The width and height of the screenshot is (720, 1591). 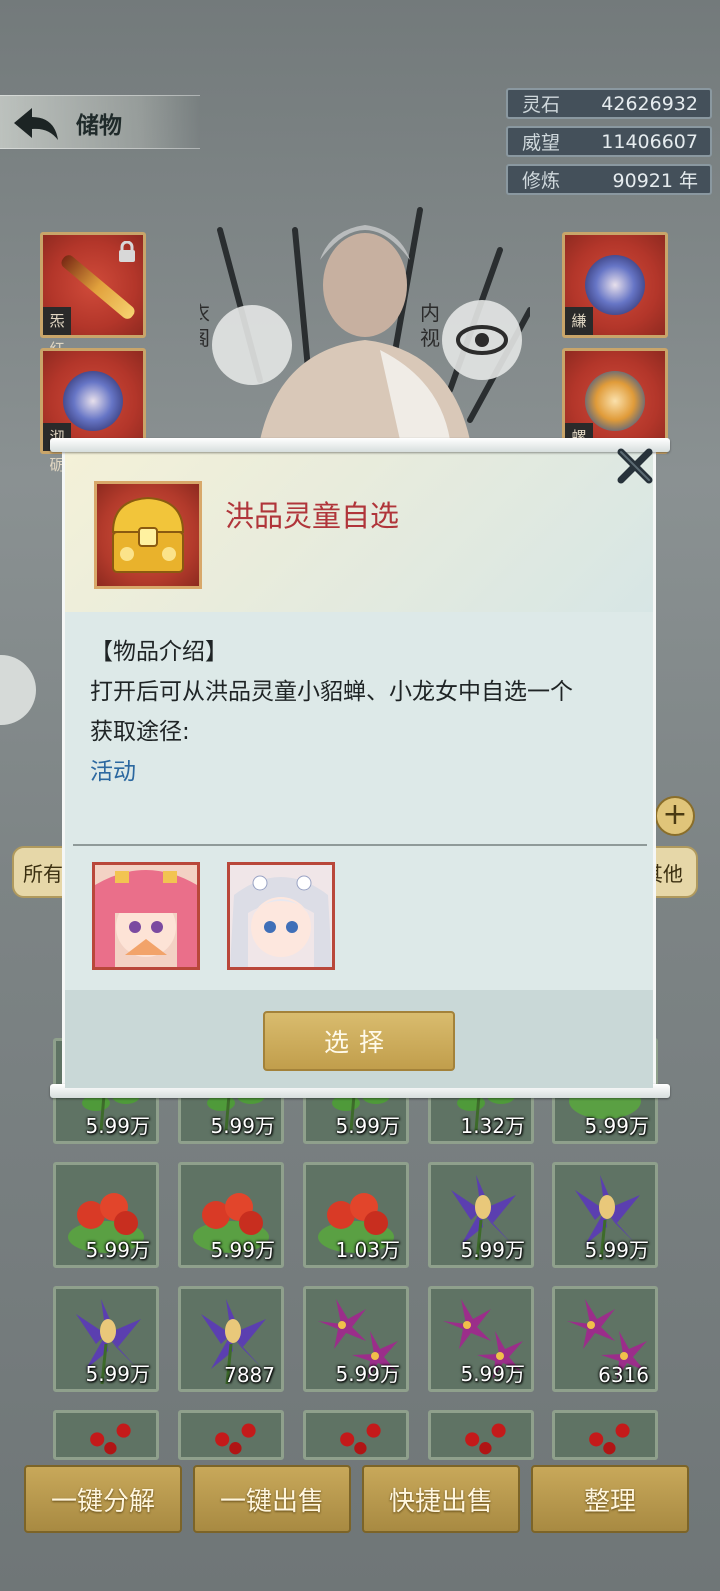 What do you see at coordinates (441, 1499) in the screenshot?
I see `quick-sell-button: 快捷出售` at bounding box center [441, 1499].